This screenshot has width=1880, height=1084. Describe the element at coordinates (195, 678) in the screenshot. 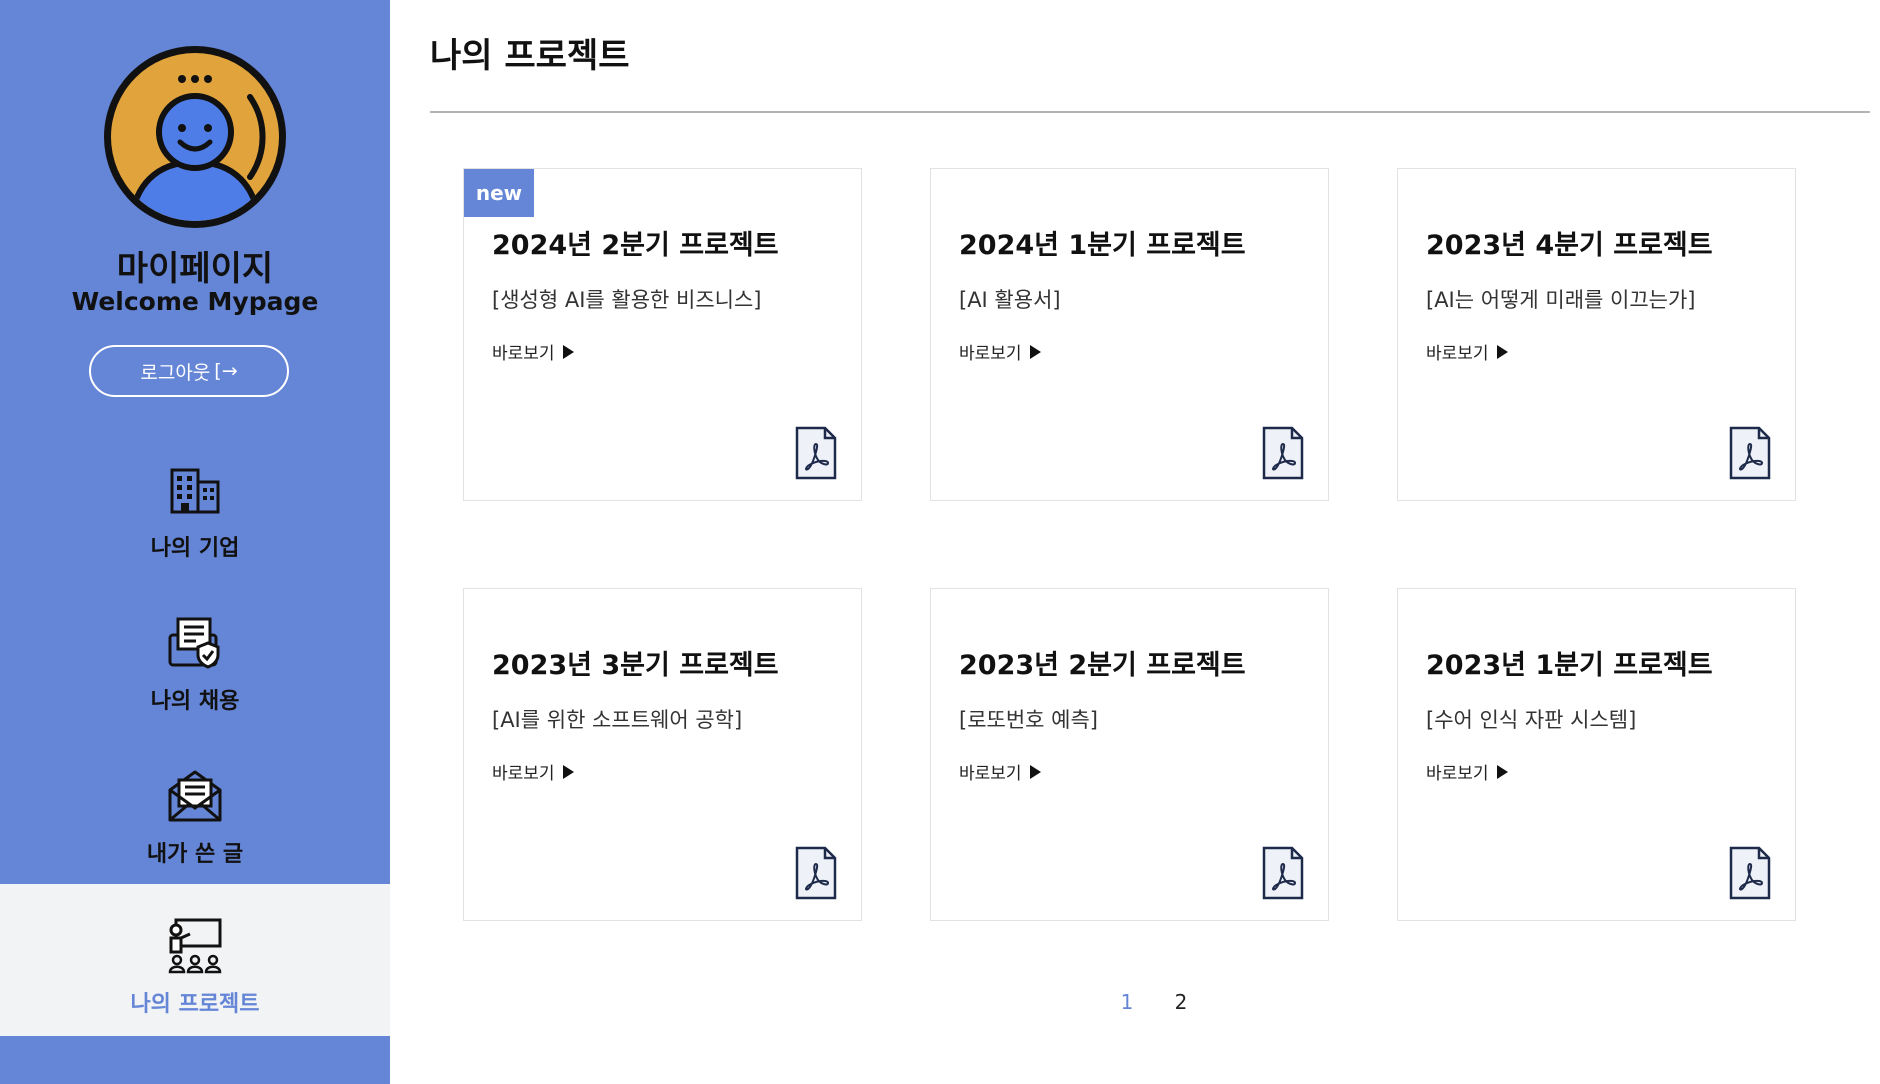

I see `sidebar-item-my-recruitment: 나의 채용` at that location.